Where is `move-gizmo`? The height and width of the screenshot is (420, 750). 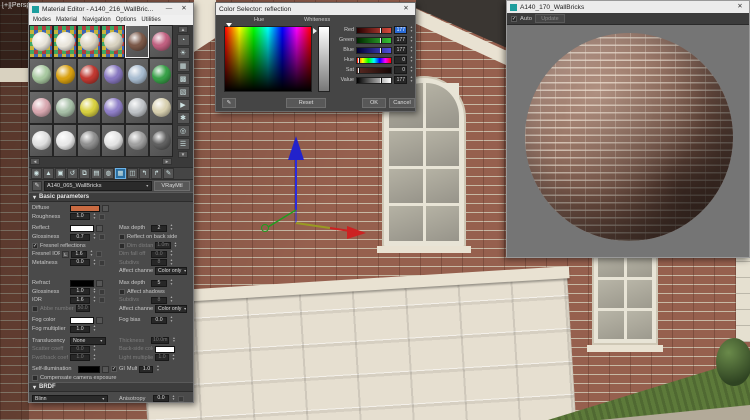 move-gizmo is located at coordinates (315, 185).